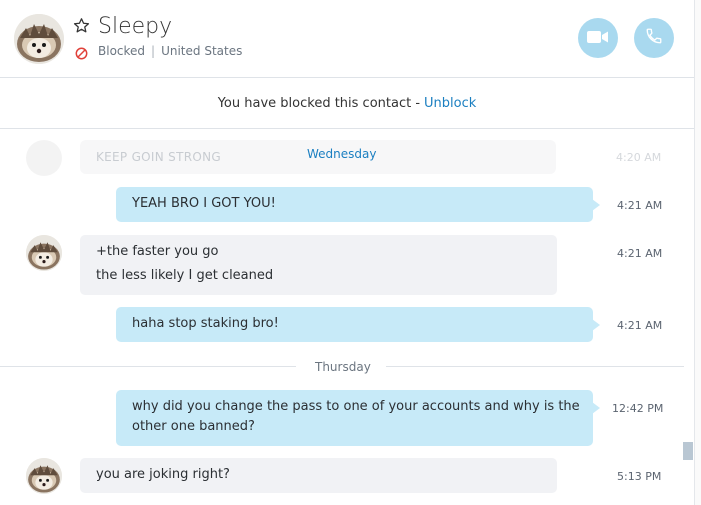 This screenshot has width=701, height=505. What do you see at coordinates (158, 157) in the screenshot?
I see `faded-message-text: KEEP GOIN STRONG` at bounding box center [158, 157].